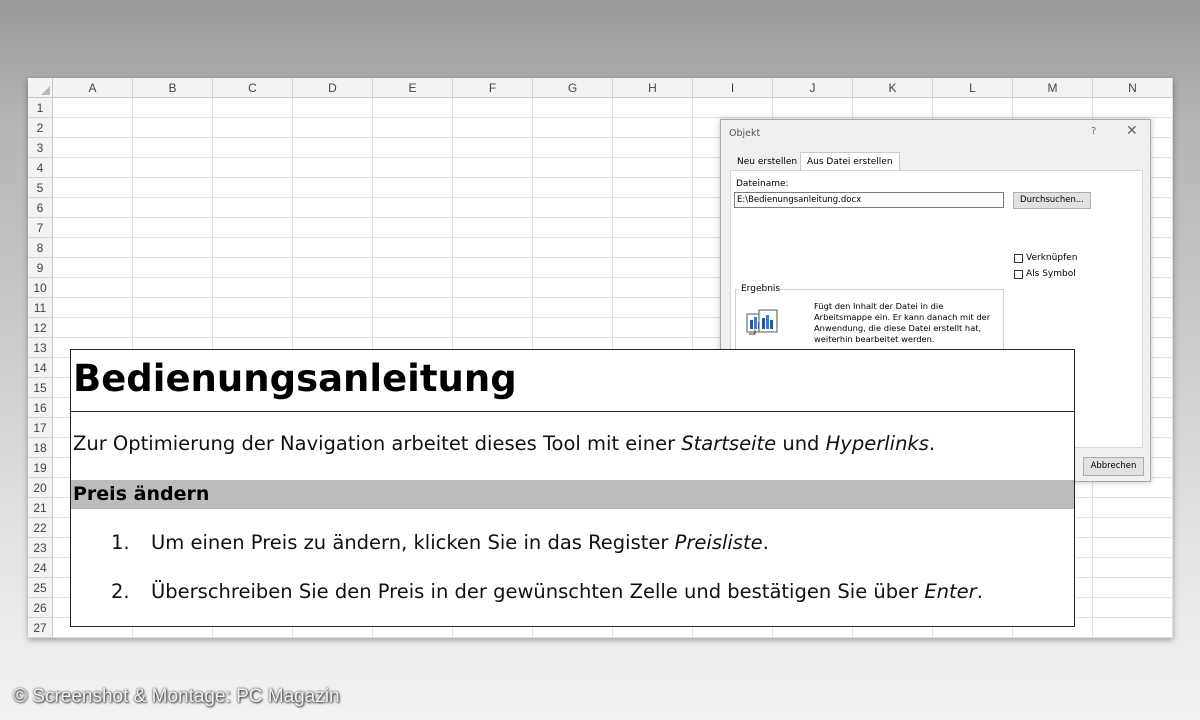 The height and width of the screenshot is (720, 1200). What do you see at coordinates (173, 88) in the screenshot?
I see `column-header: B` at bounding box center [173, 88].